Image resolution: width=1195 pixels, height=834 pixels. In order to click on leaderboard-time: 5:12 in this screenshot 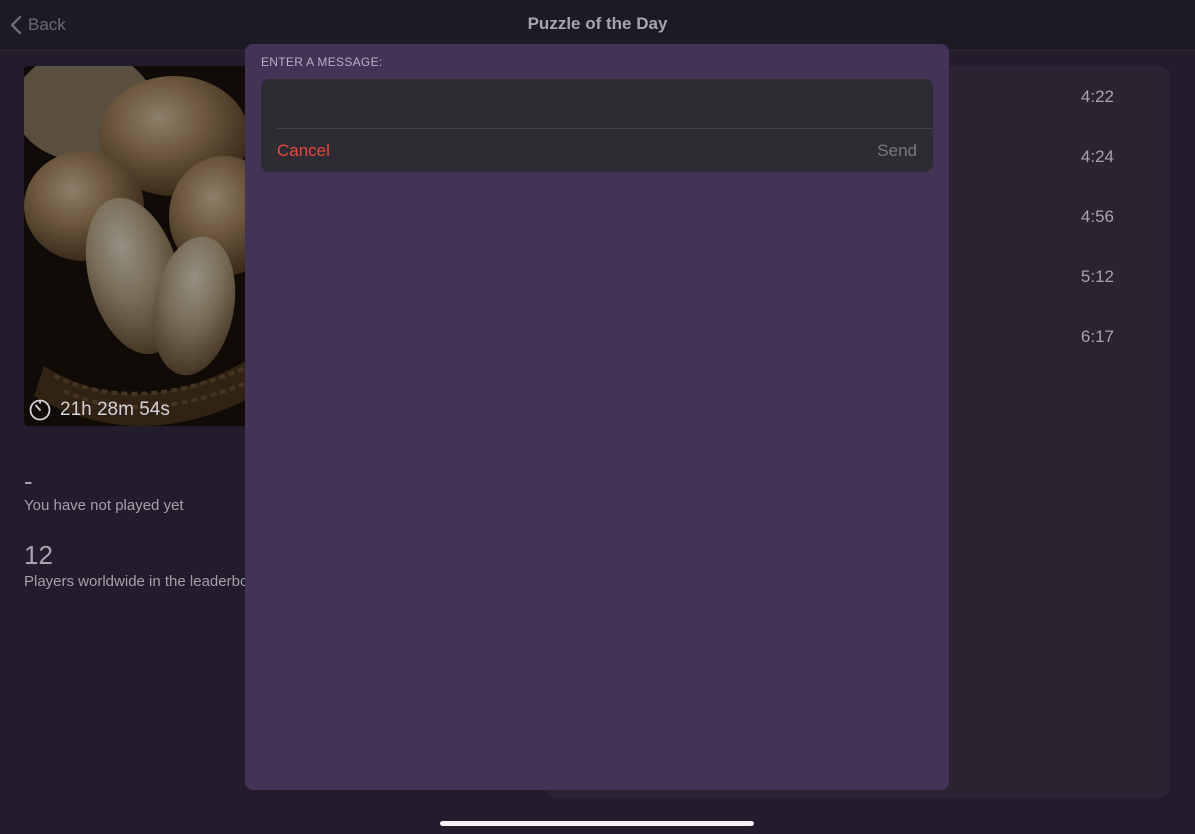, I will do `click(1097, 276)`.